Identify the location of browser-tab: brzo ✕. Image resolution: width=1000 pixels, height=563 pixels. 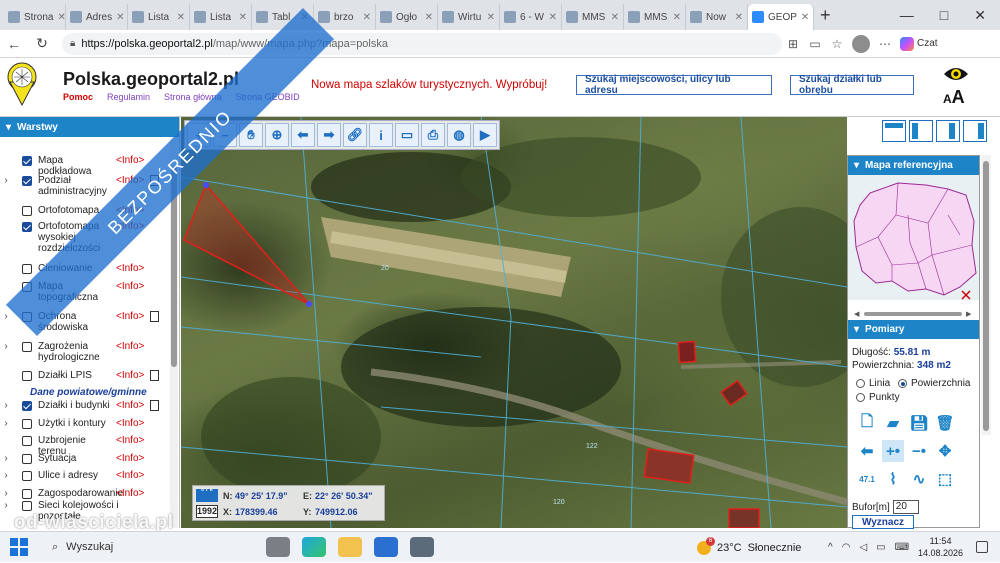
(345, 17).